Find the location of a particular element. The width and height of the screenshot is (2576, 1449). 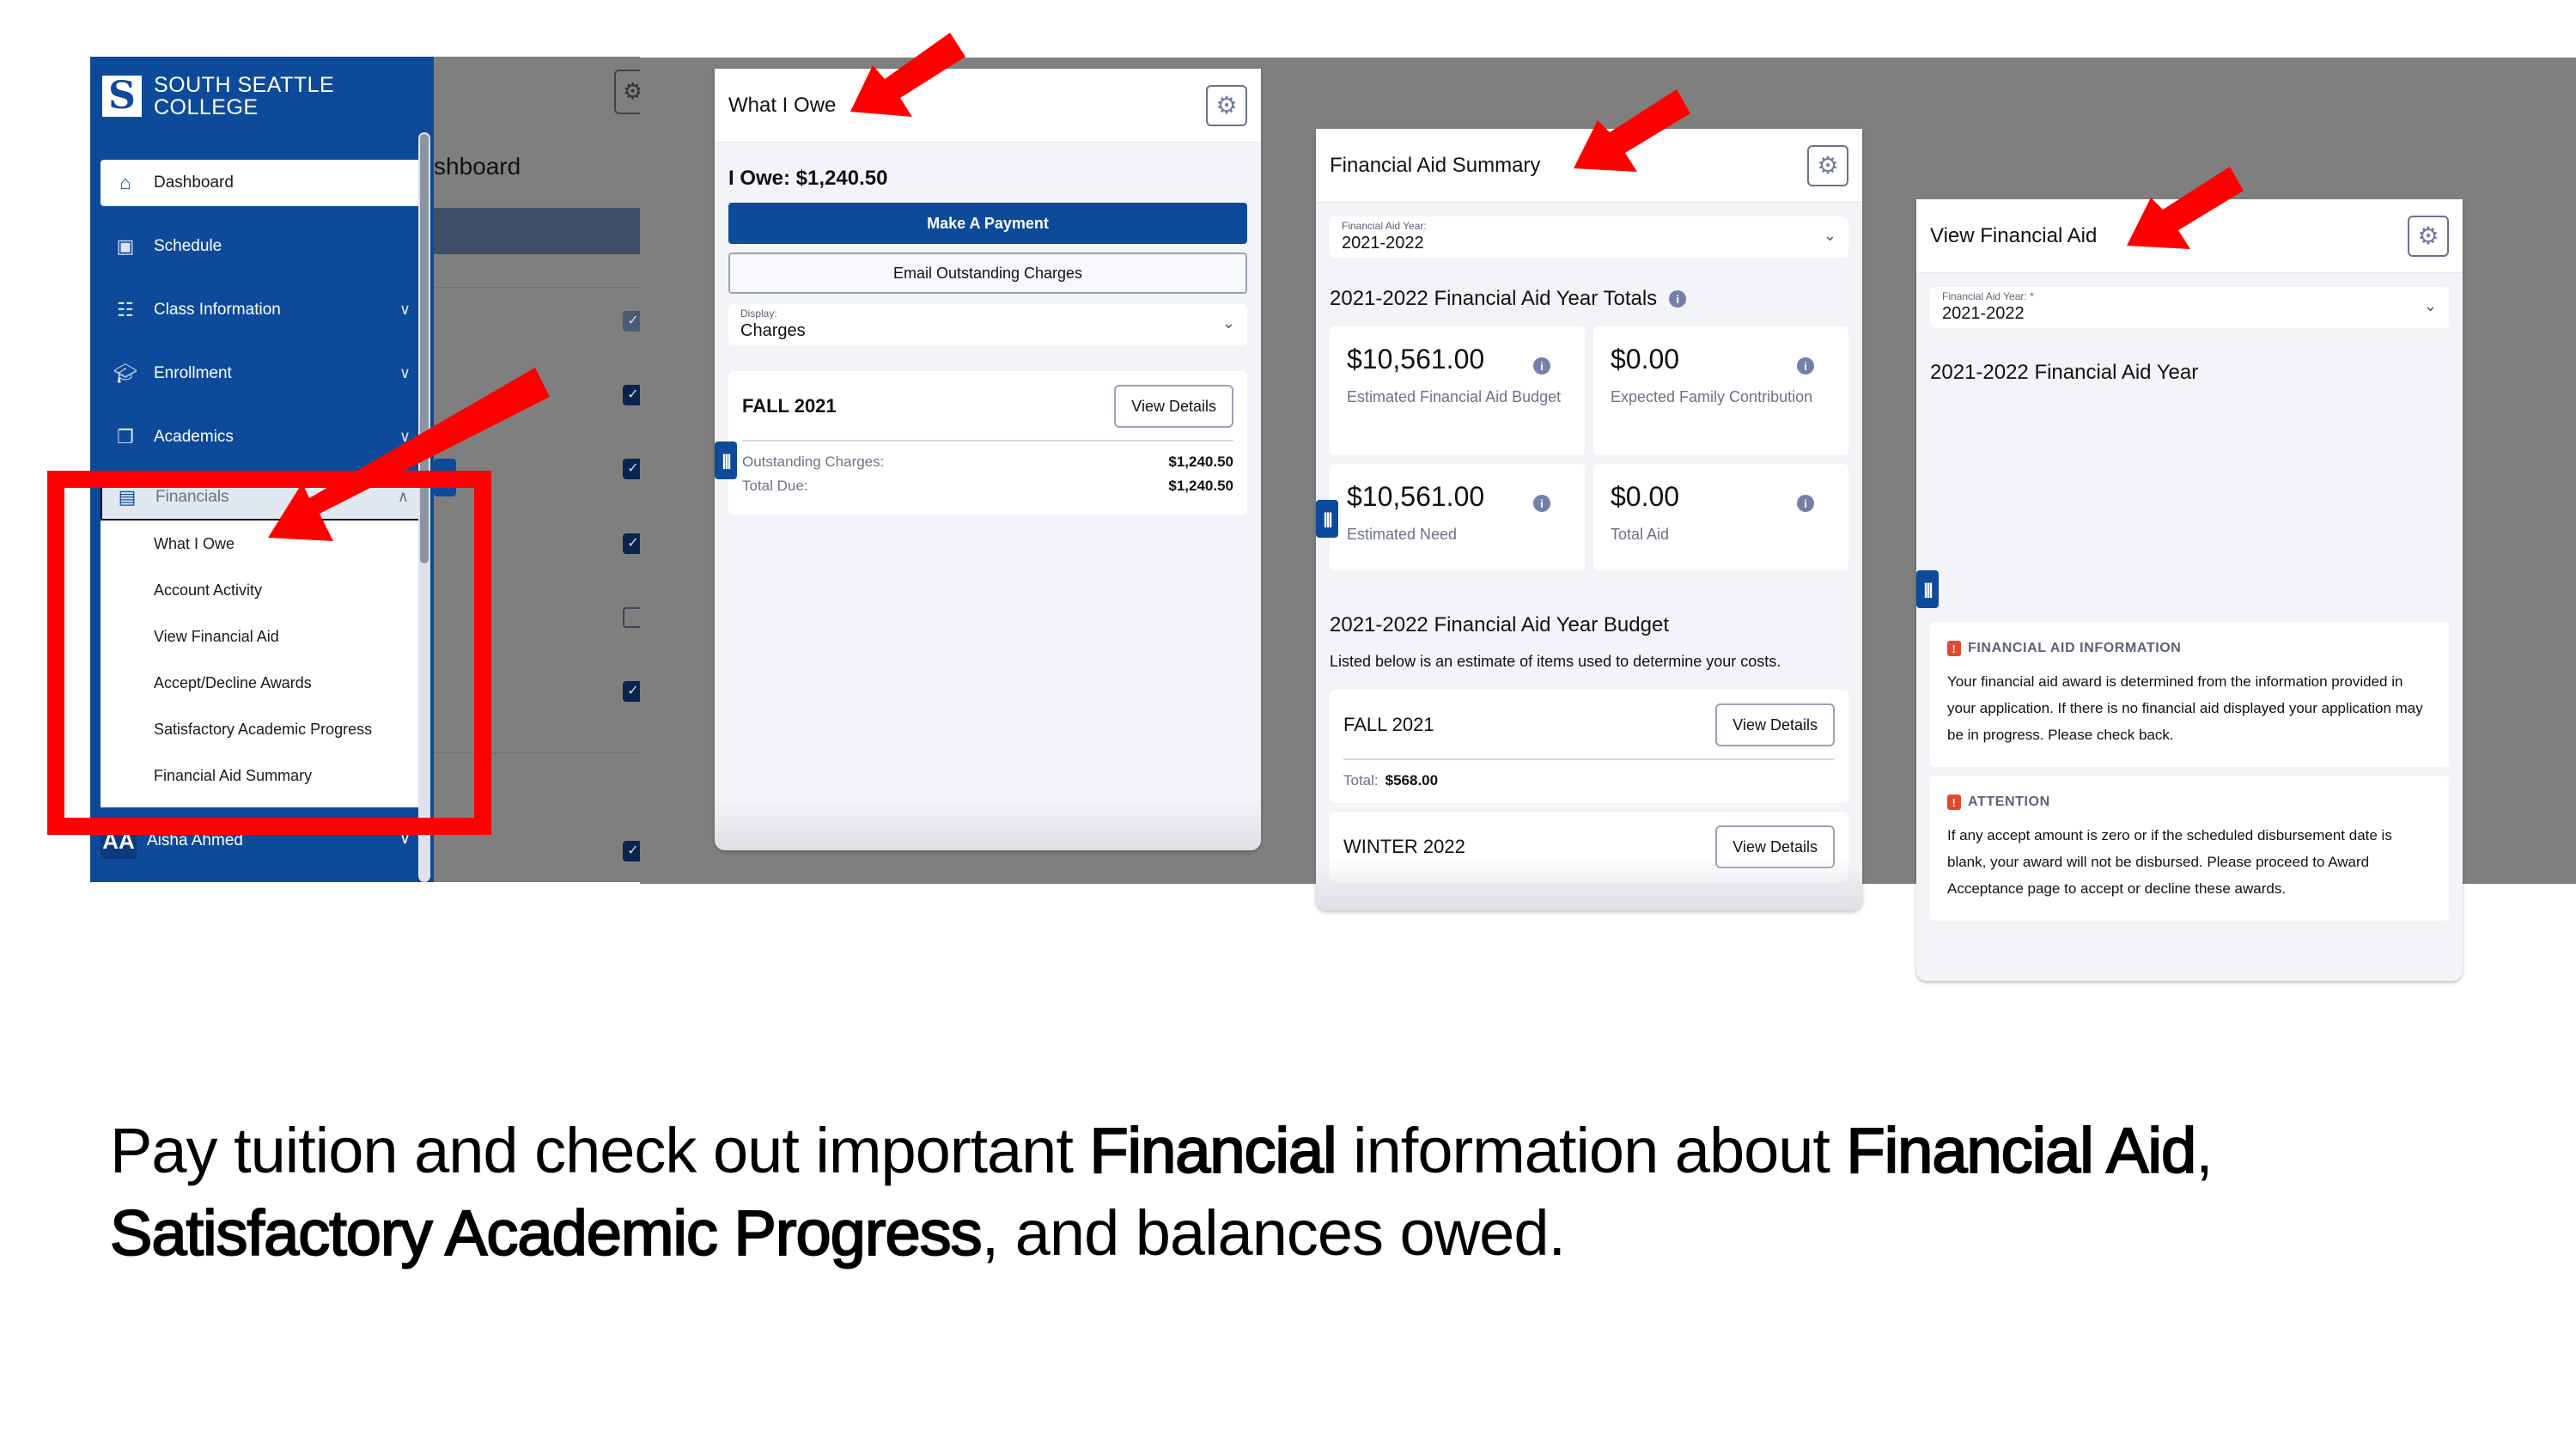

caption-emphasis: Satisfactory Academic Progress is located at coordinates (546, 1232).